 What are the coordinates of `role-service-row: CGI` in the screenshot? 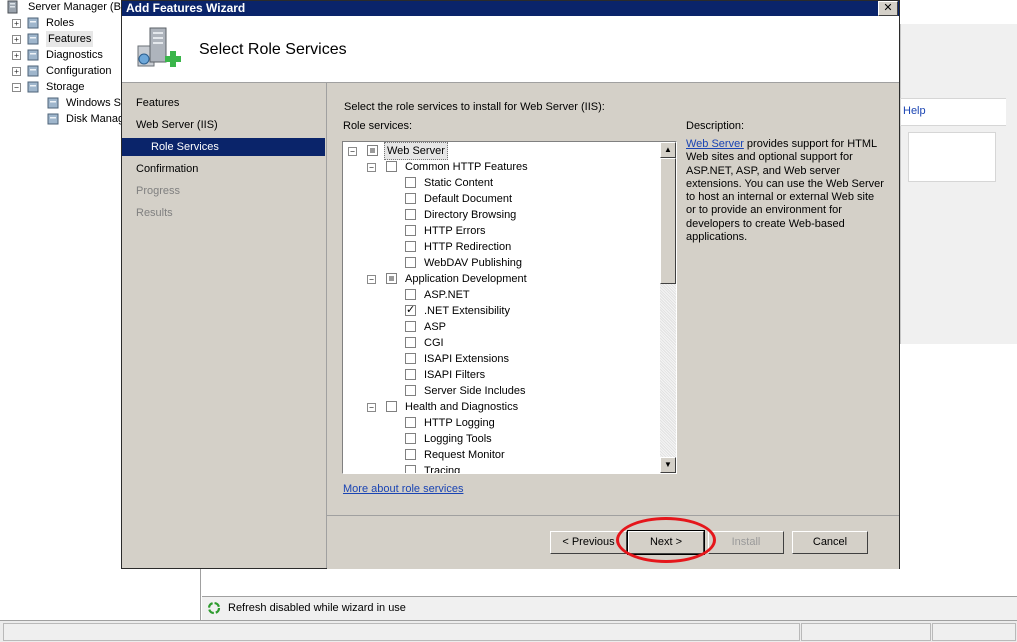 It's located at (501, 343).